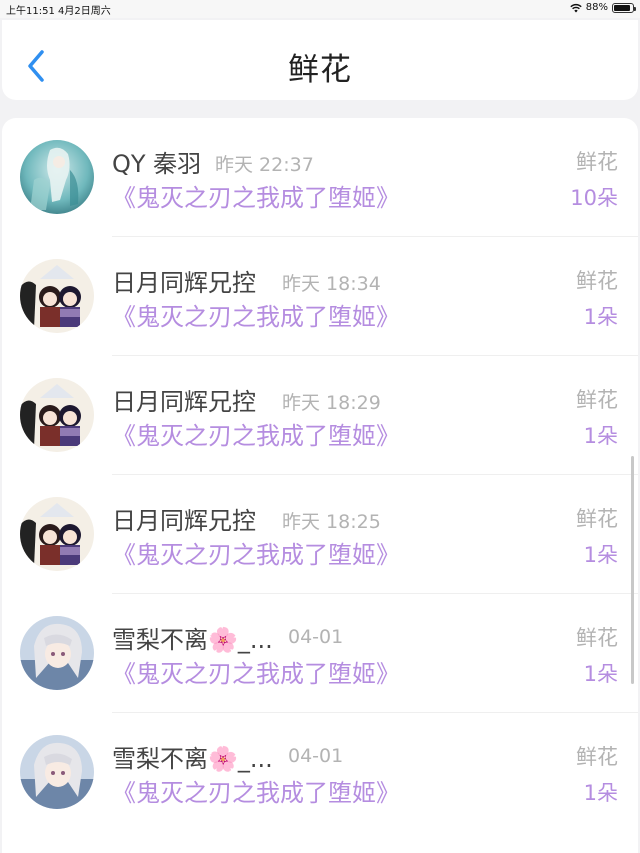  I want to click on status-indicators: 88%, so click(603, 7).